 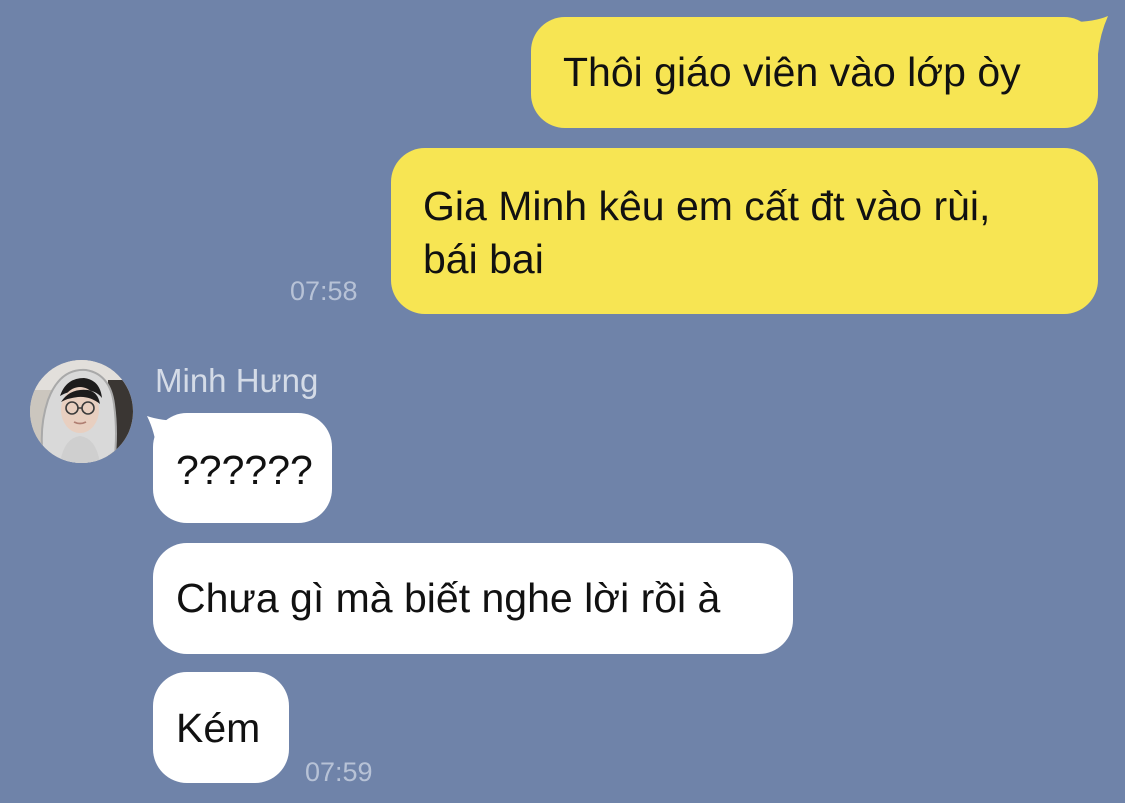 What do you see at coordinates (339, 772) in the screenshot?
I see `received-timestamp: 07:59` at bounding box center [339, 772].